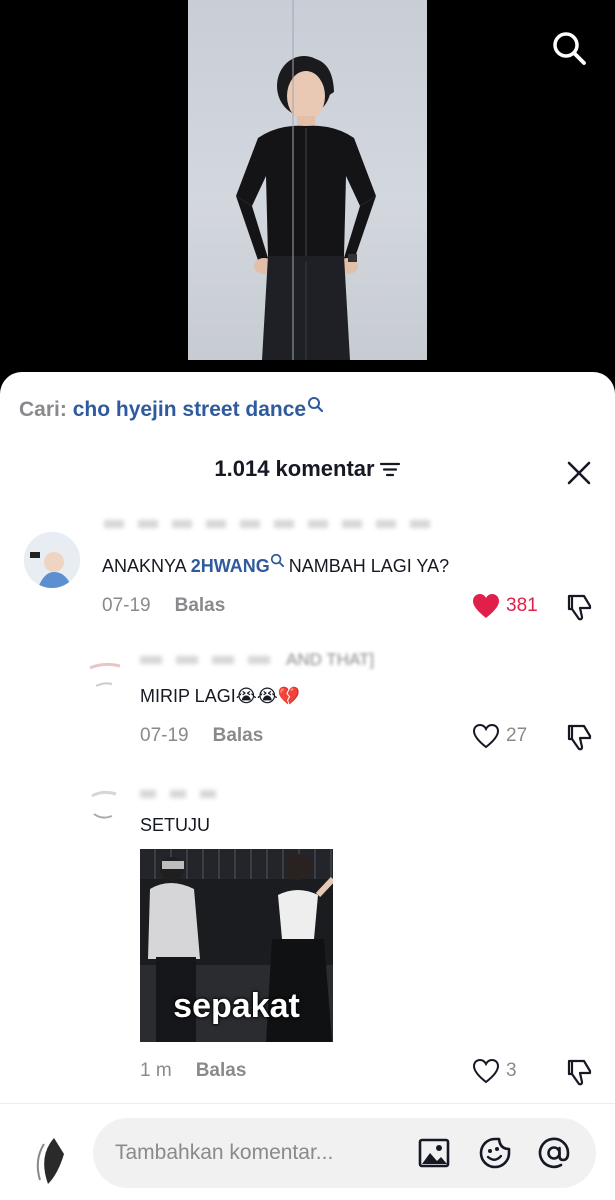 This screenshot has height=1200, width=615. I want to click on search-label: Cari:, so click(43, 409).